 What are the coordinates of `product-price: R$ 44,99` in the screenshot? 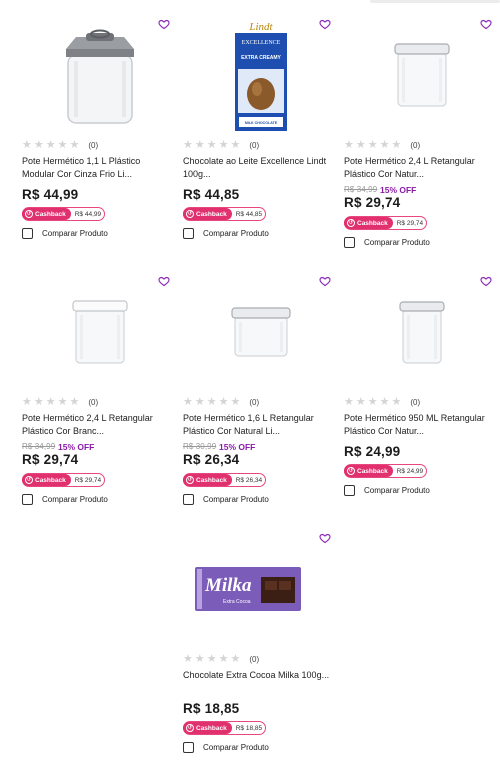 It's located at (50, 194).